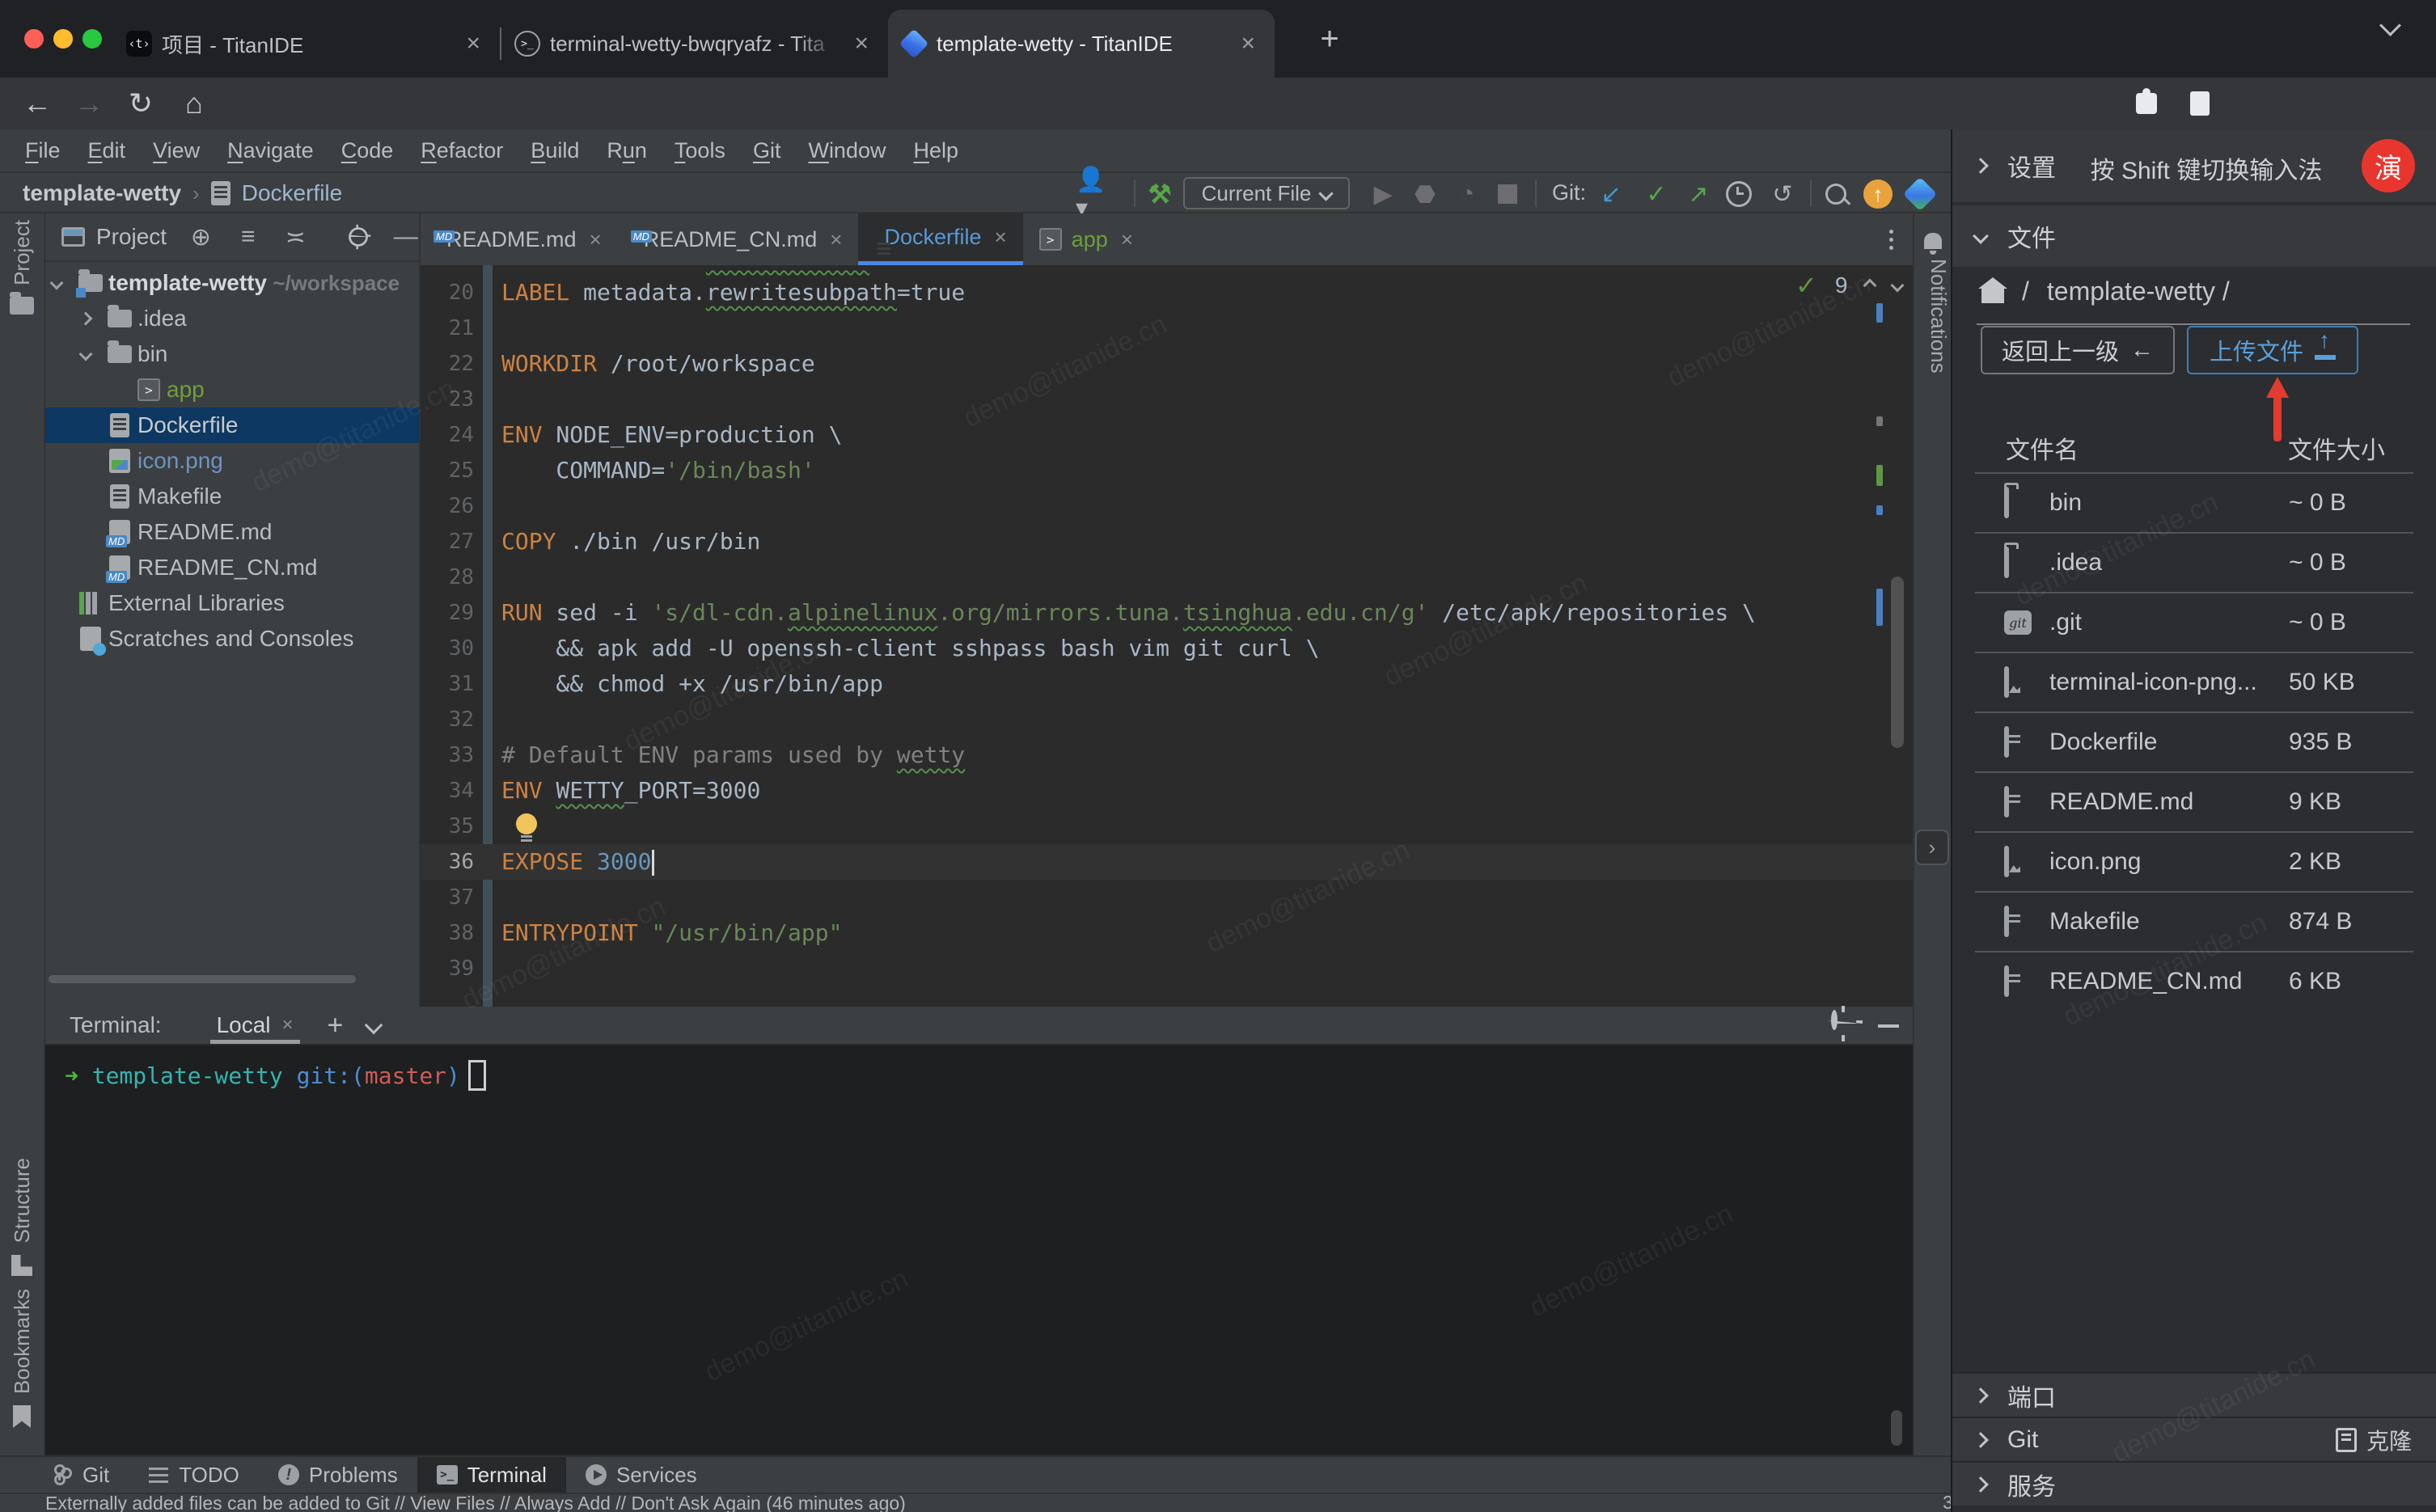  Describe the element at coordinates (102, 193) in the screenshot. I see `breadcrumb-project: template-wetty` at that location.